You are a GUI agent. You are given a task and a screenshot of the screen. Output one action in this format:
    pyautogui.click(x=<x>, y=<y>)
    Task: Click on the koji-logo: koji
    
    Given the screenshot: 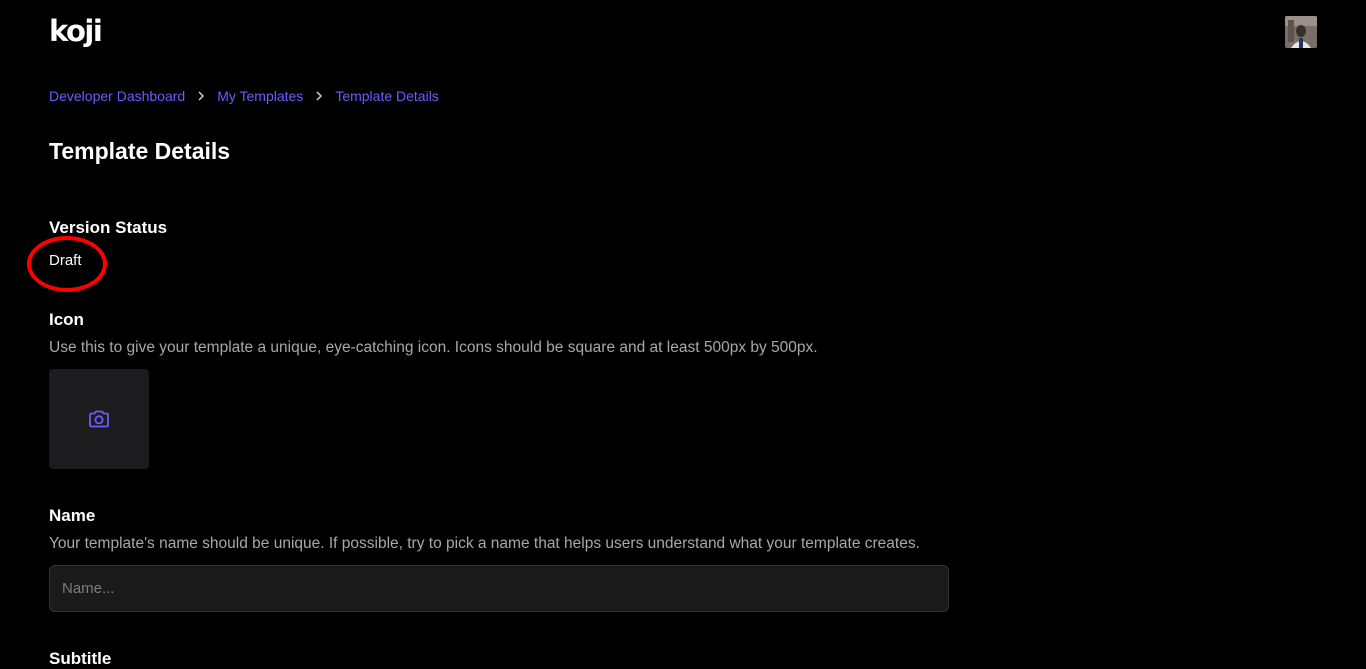 What is the action you would take?
    pyautogui.click(x=76, y=31)
    